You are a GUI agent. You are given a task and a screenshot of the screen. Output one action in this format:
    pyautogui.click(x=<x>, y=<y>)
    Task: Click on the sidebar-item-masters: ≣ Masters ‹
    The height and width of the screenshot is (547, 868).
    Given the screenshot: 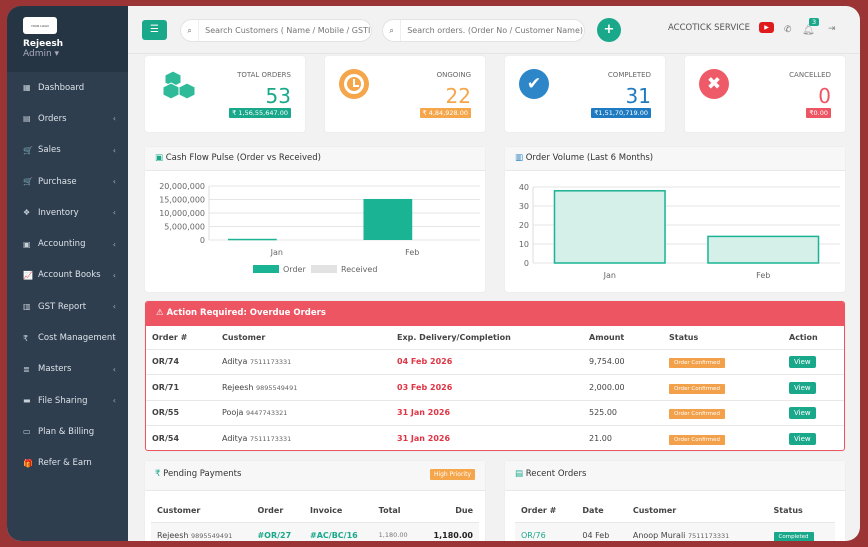 What is the action you would take?
    pyautogui.click(x=67, y=369)
    